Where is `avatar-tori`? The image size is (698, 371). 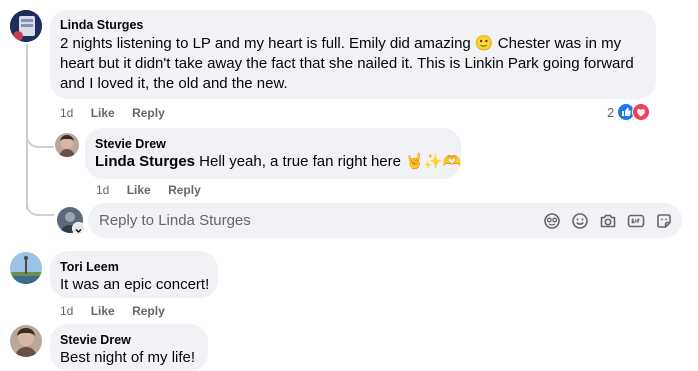 avatar-tori is located at coordinates (26, 268).